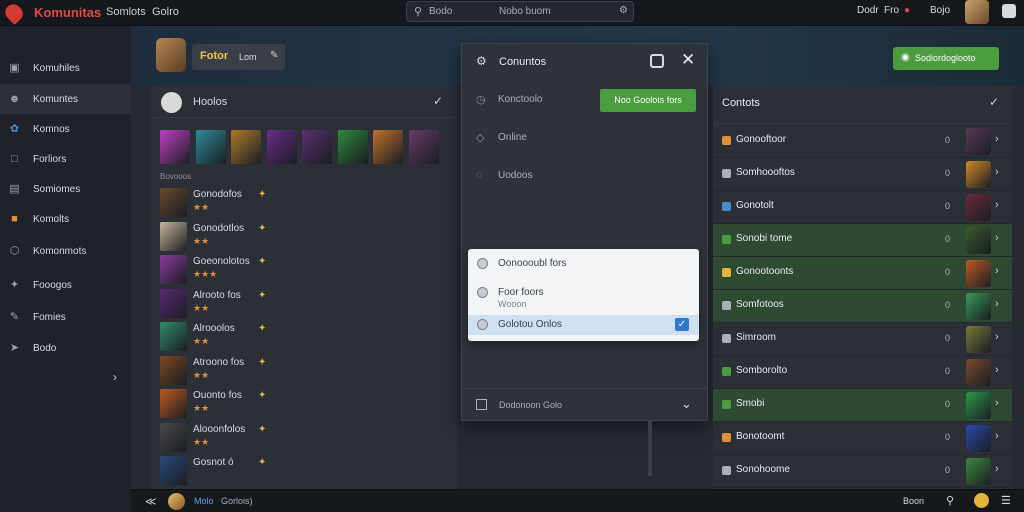 The image size is (1024, 512). What do you see at coordinates (623, 10) in the screenshot?
I see `settings-icon: ⚙` at bounding box center [623, 10].